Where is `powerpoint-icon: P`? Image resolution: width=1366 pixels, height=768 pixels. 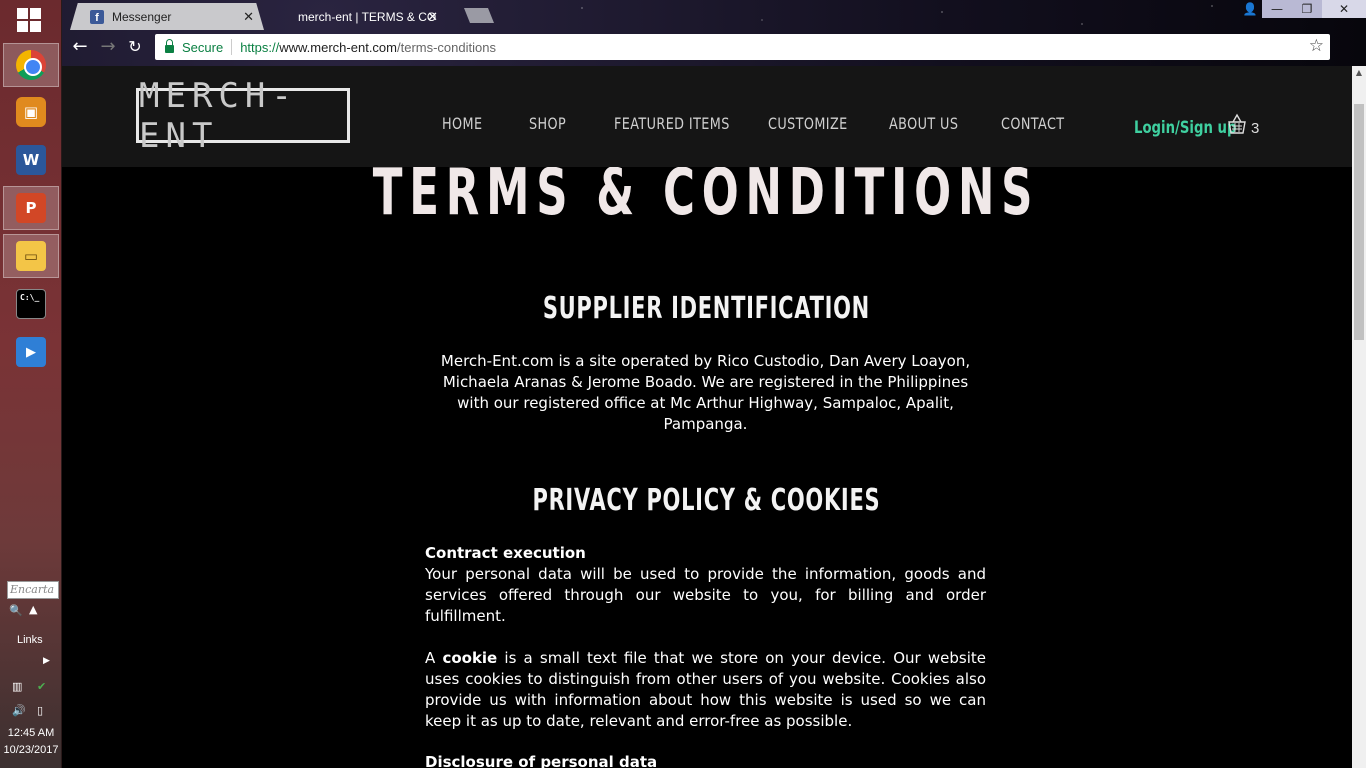
powerpoint-icon: P is located at coordinates (31, 208).